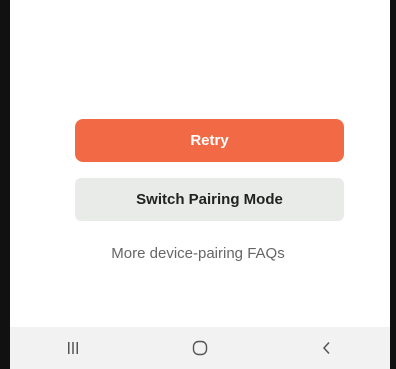 This screenshot has width=396, height=369. Describe the element at coordinates (198, 253) in the screenshot. I see `pairing-faq-link: More device-pairing FAQs` at that location.